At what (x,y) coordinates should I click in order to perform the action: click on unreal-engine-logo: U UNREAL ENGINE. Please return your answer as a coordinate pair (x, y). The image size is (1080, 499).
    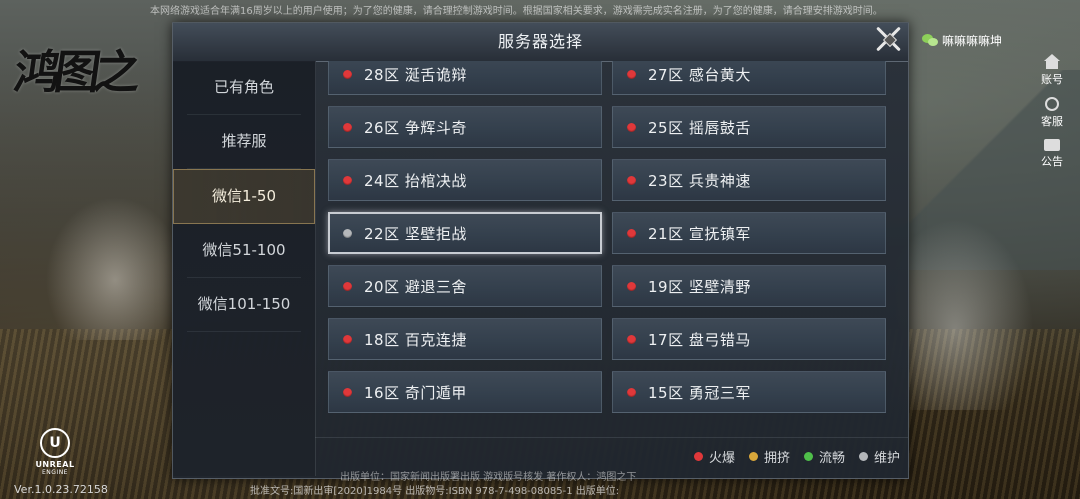
    Looking at the image, I should click on (55, 452).